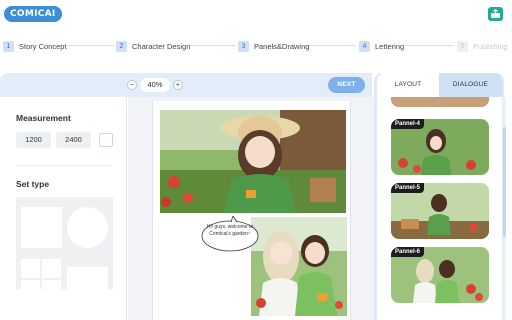 The height and width of the screenshot is (320, 512). Describe the element at coordinates (43, 46) in the screenshot. I see `step-label: Story Concept` at that location.